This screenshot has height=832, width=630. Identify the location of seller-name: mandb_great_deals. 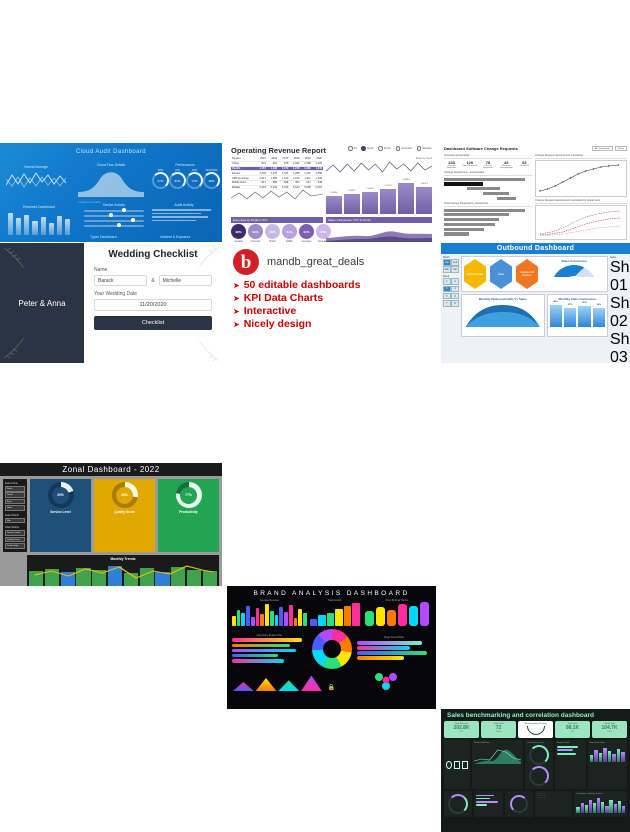
(316, 262).